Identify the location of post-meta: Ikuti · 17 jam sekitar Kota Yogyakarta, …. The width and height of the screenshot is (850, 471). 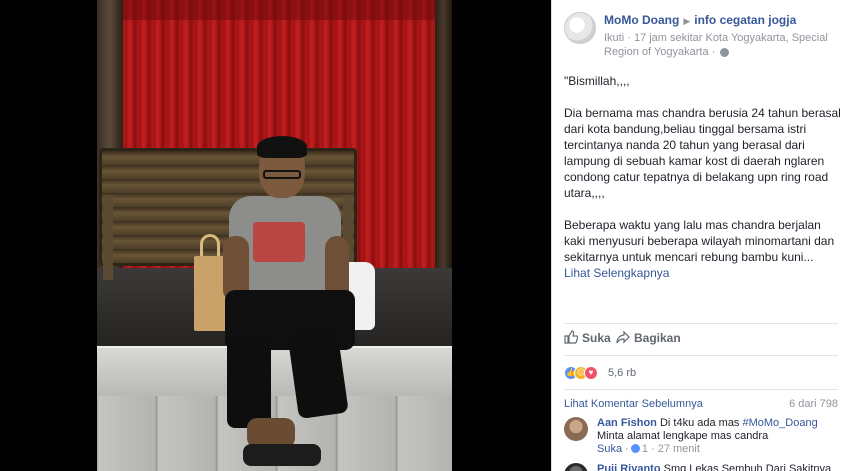
(724, 45).